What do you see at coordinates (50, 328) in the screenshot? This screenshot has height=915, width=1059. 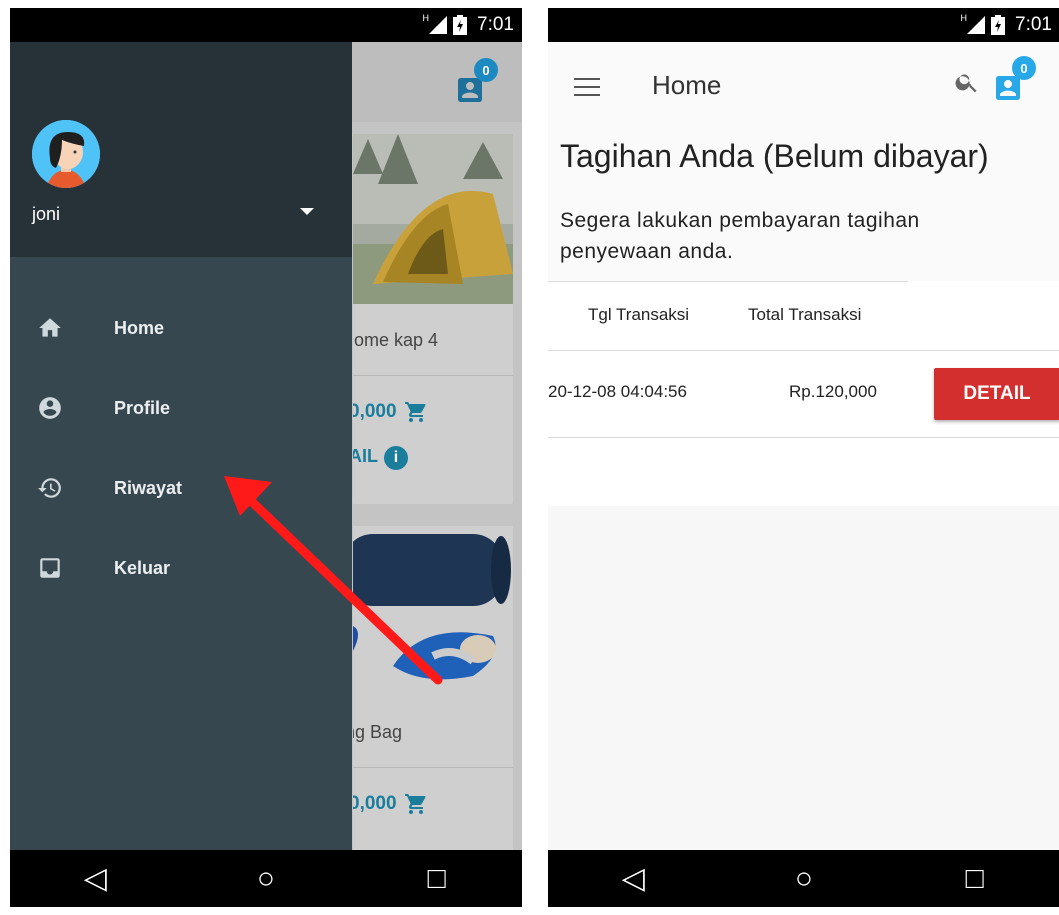 I see `home-icon` at bounding box center [50, 328].